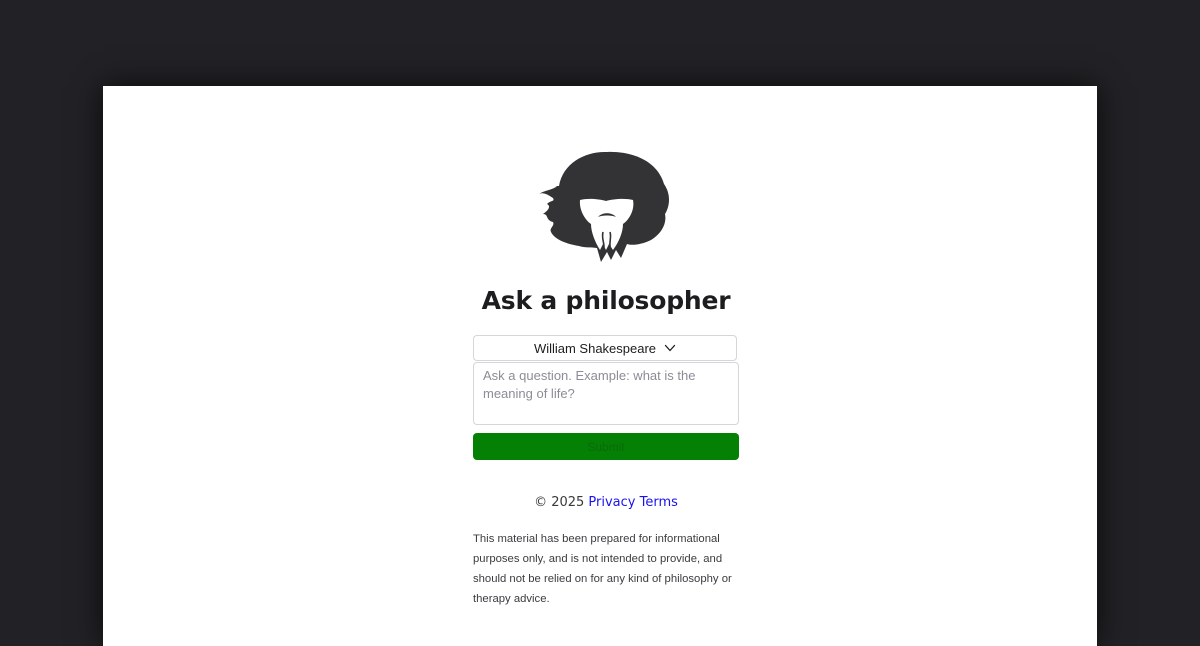  What do you see at coordinates (595, 348) in the screenshot?
I see `philosopher-select-value: William Shakespeare` at bounding box center [595, 348].